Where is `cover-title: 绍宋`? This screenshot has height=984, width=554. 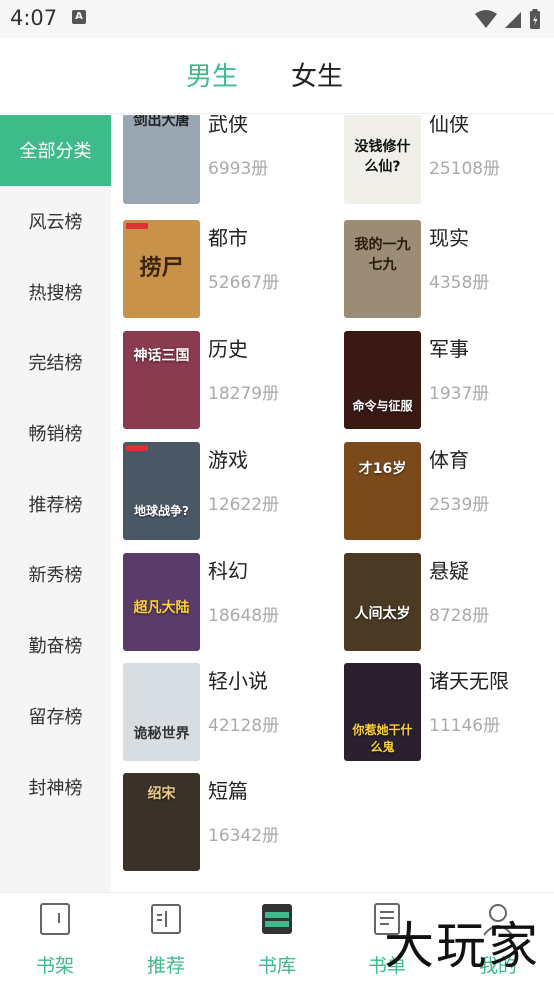
cover-title: 绍宋 is located at coordinates (161, 794).